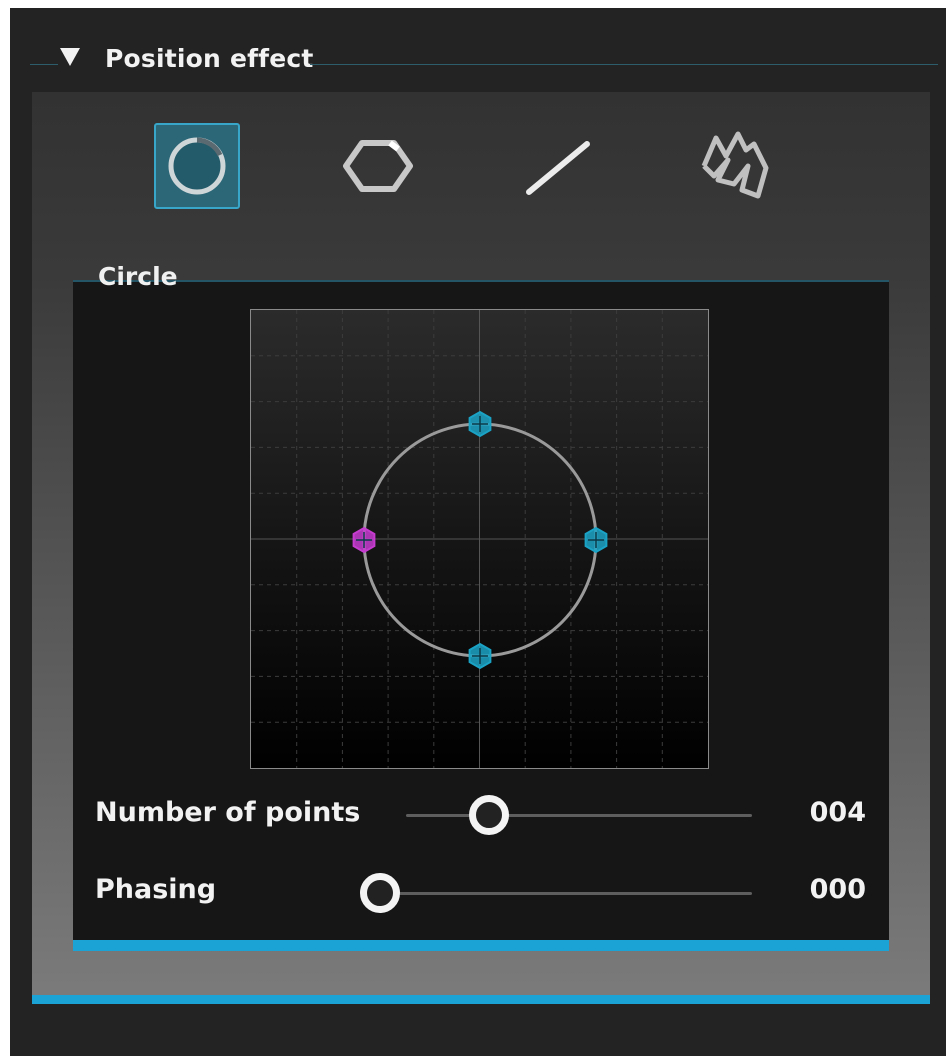 Image resolution: width=946 pixels, height=1056 pixels. I want to click on line-shape-button, so click(557, 166).